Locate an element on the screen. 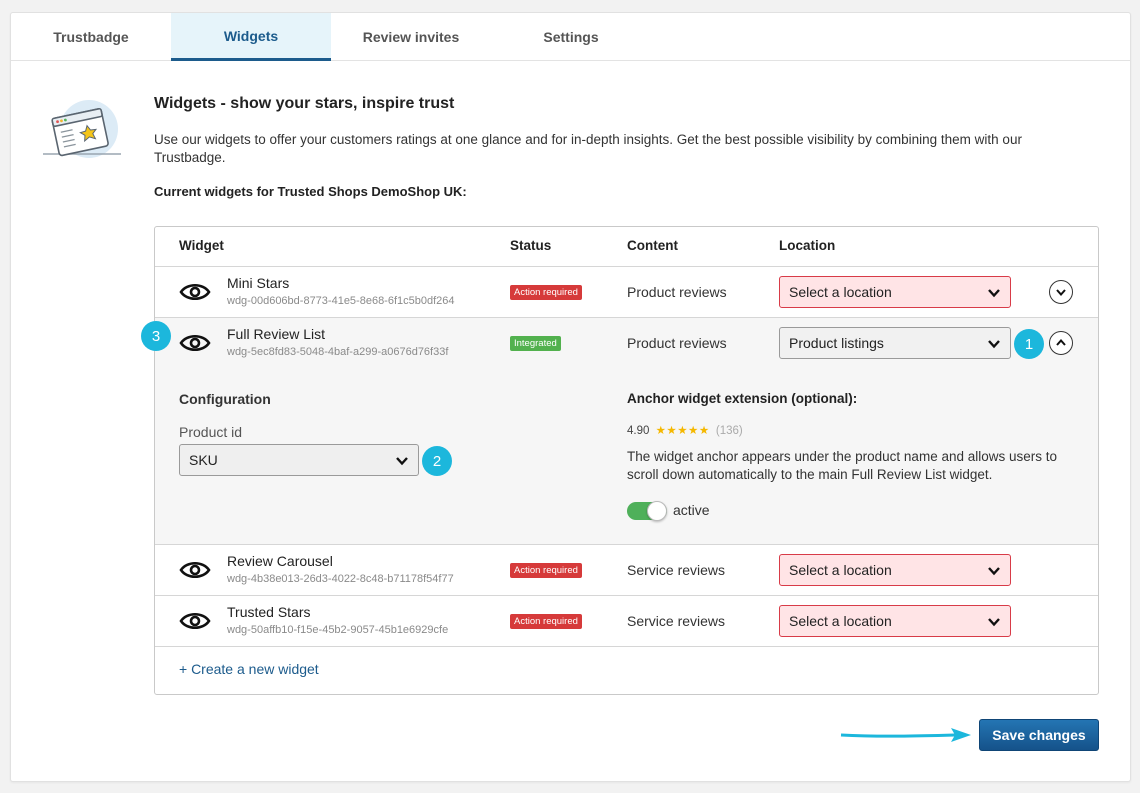  expand-row-button is located at coordinates (1061, 292).